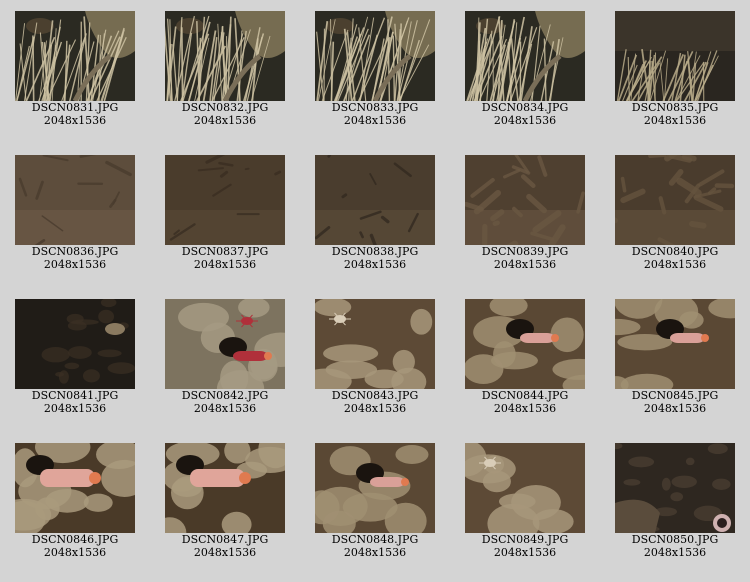 Image resolution: width=750 pixels, height=582 pixels. I want to click on thumbnail-item: DSCN0849.JPG 2048x1536, so click(525, 504).